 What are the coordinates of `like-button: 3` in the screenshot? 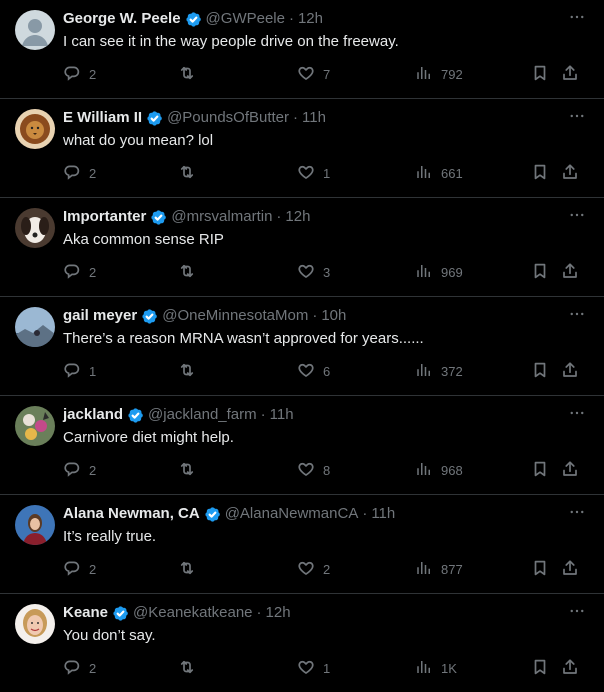 It's located at (313, 272).